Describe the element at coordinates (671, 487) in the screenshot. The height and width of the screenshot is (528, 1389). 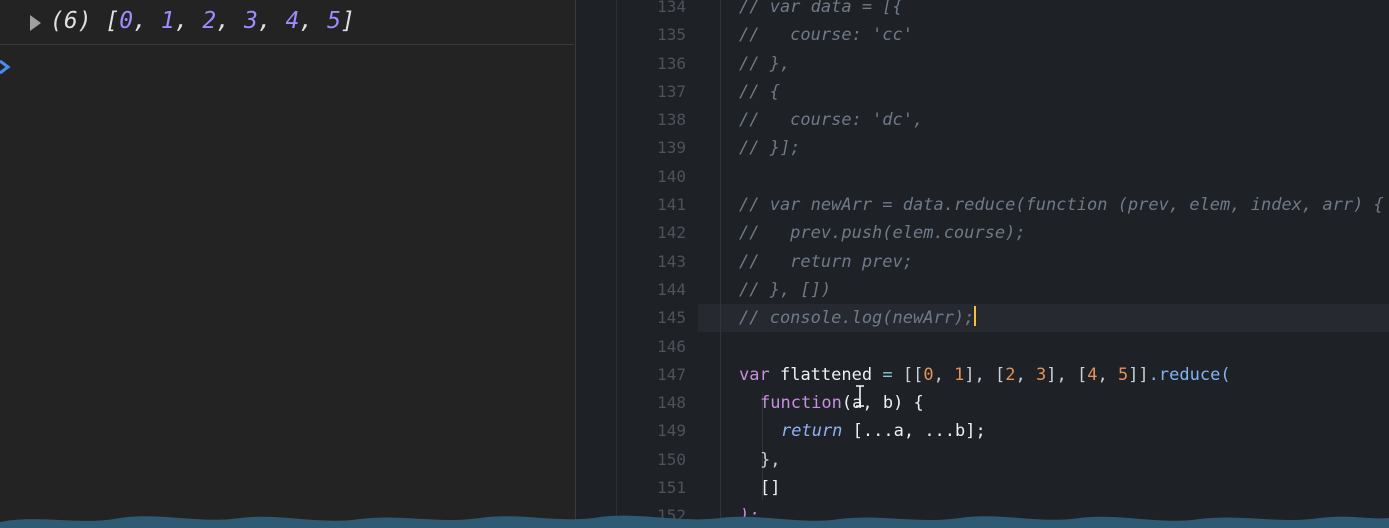
I see `line-number: 151` at that location.